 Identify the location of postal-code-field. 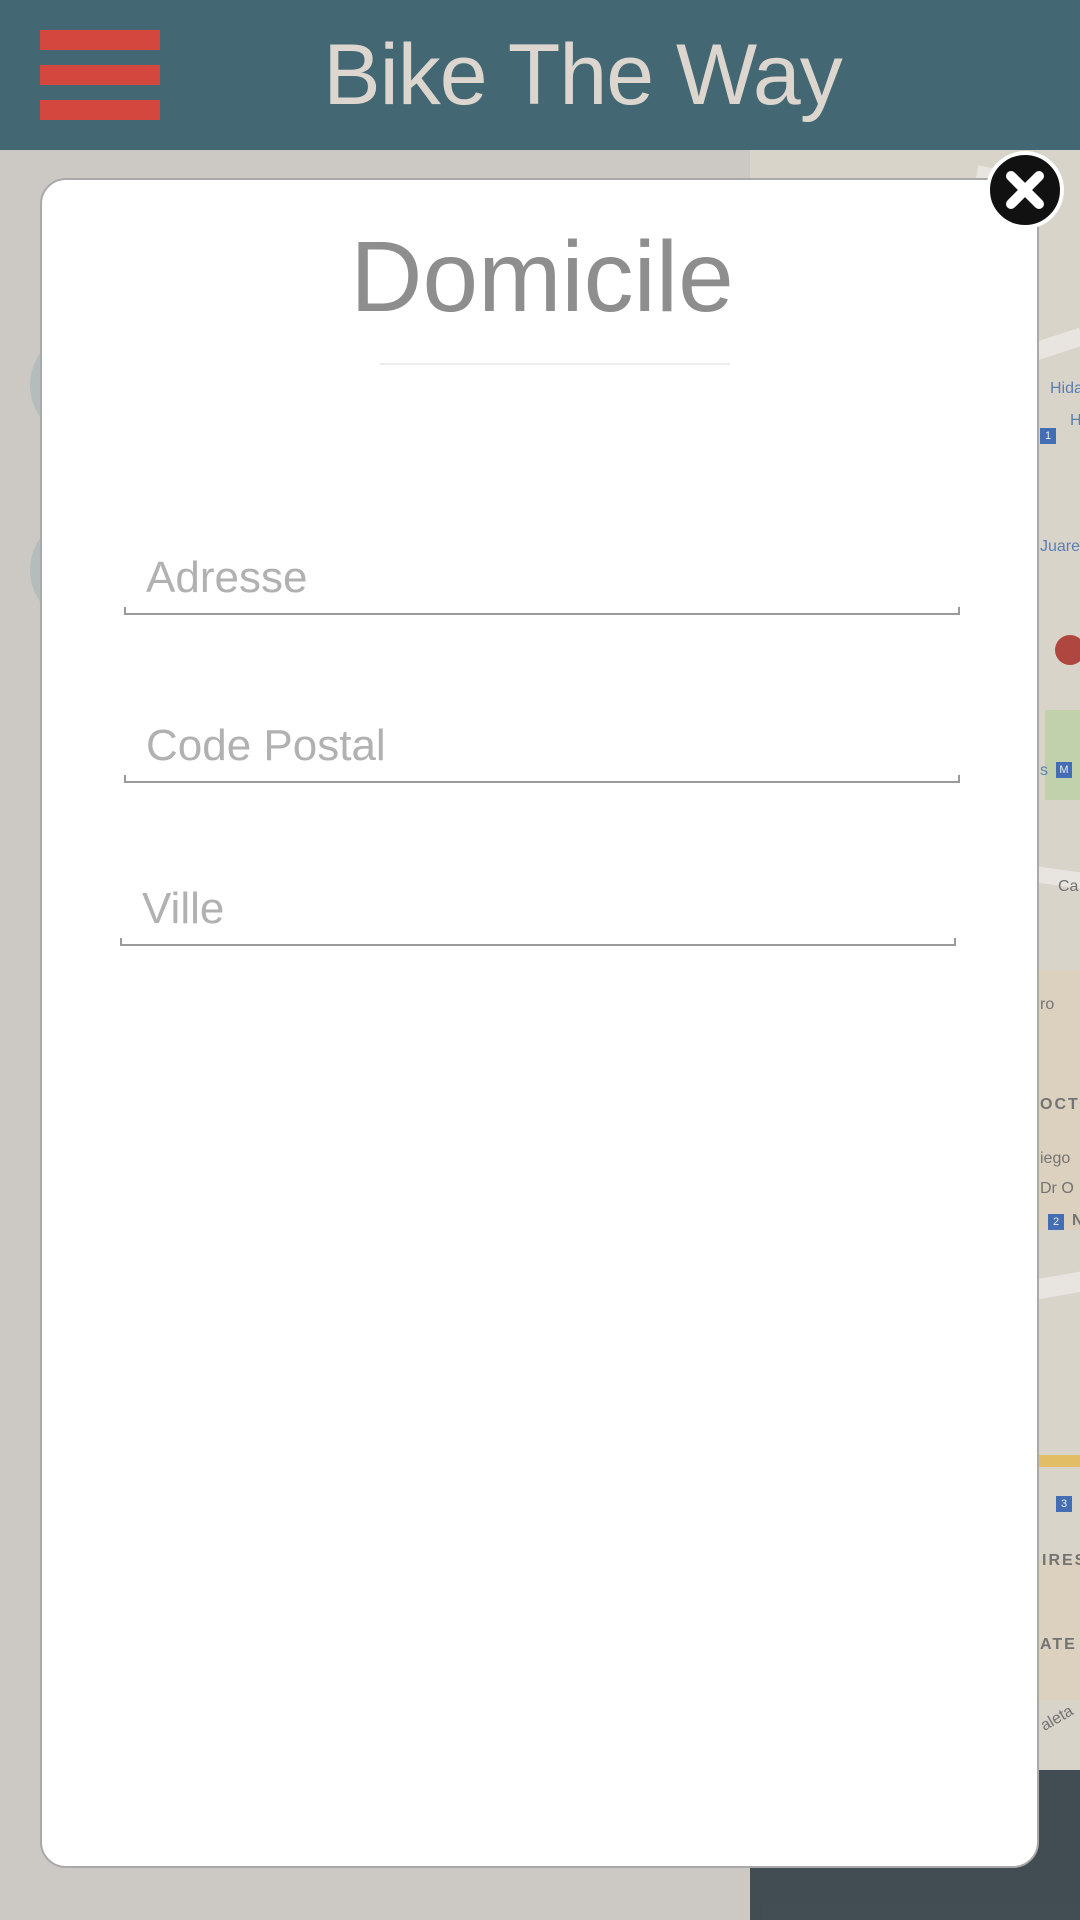
(542, 748).